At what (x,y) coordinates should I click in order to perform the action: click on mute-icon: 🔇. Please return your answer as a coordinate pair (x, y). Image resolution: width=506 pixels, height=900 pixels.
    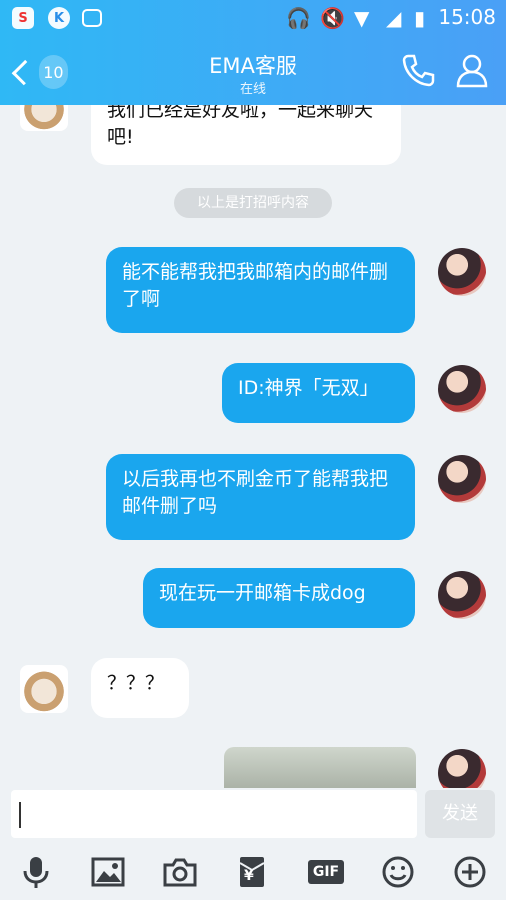
    Looking at the image, I should click on (332, 18).